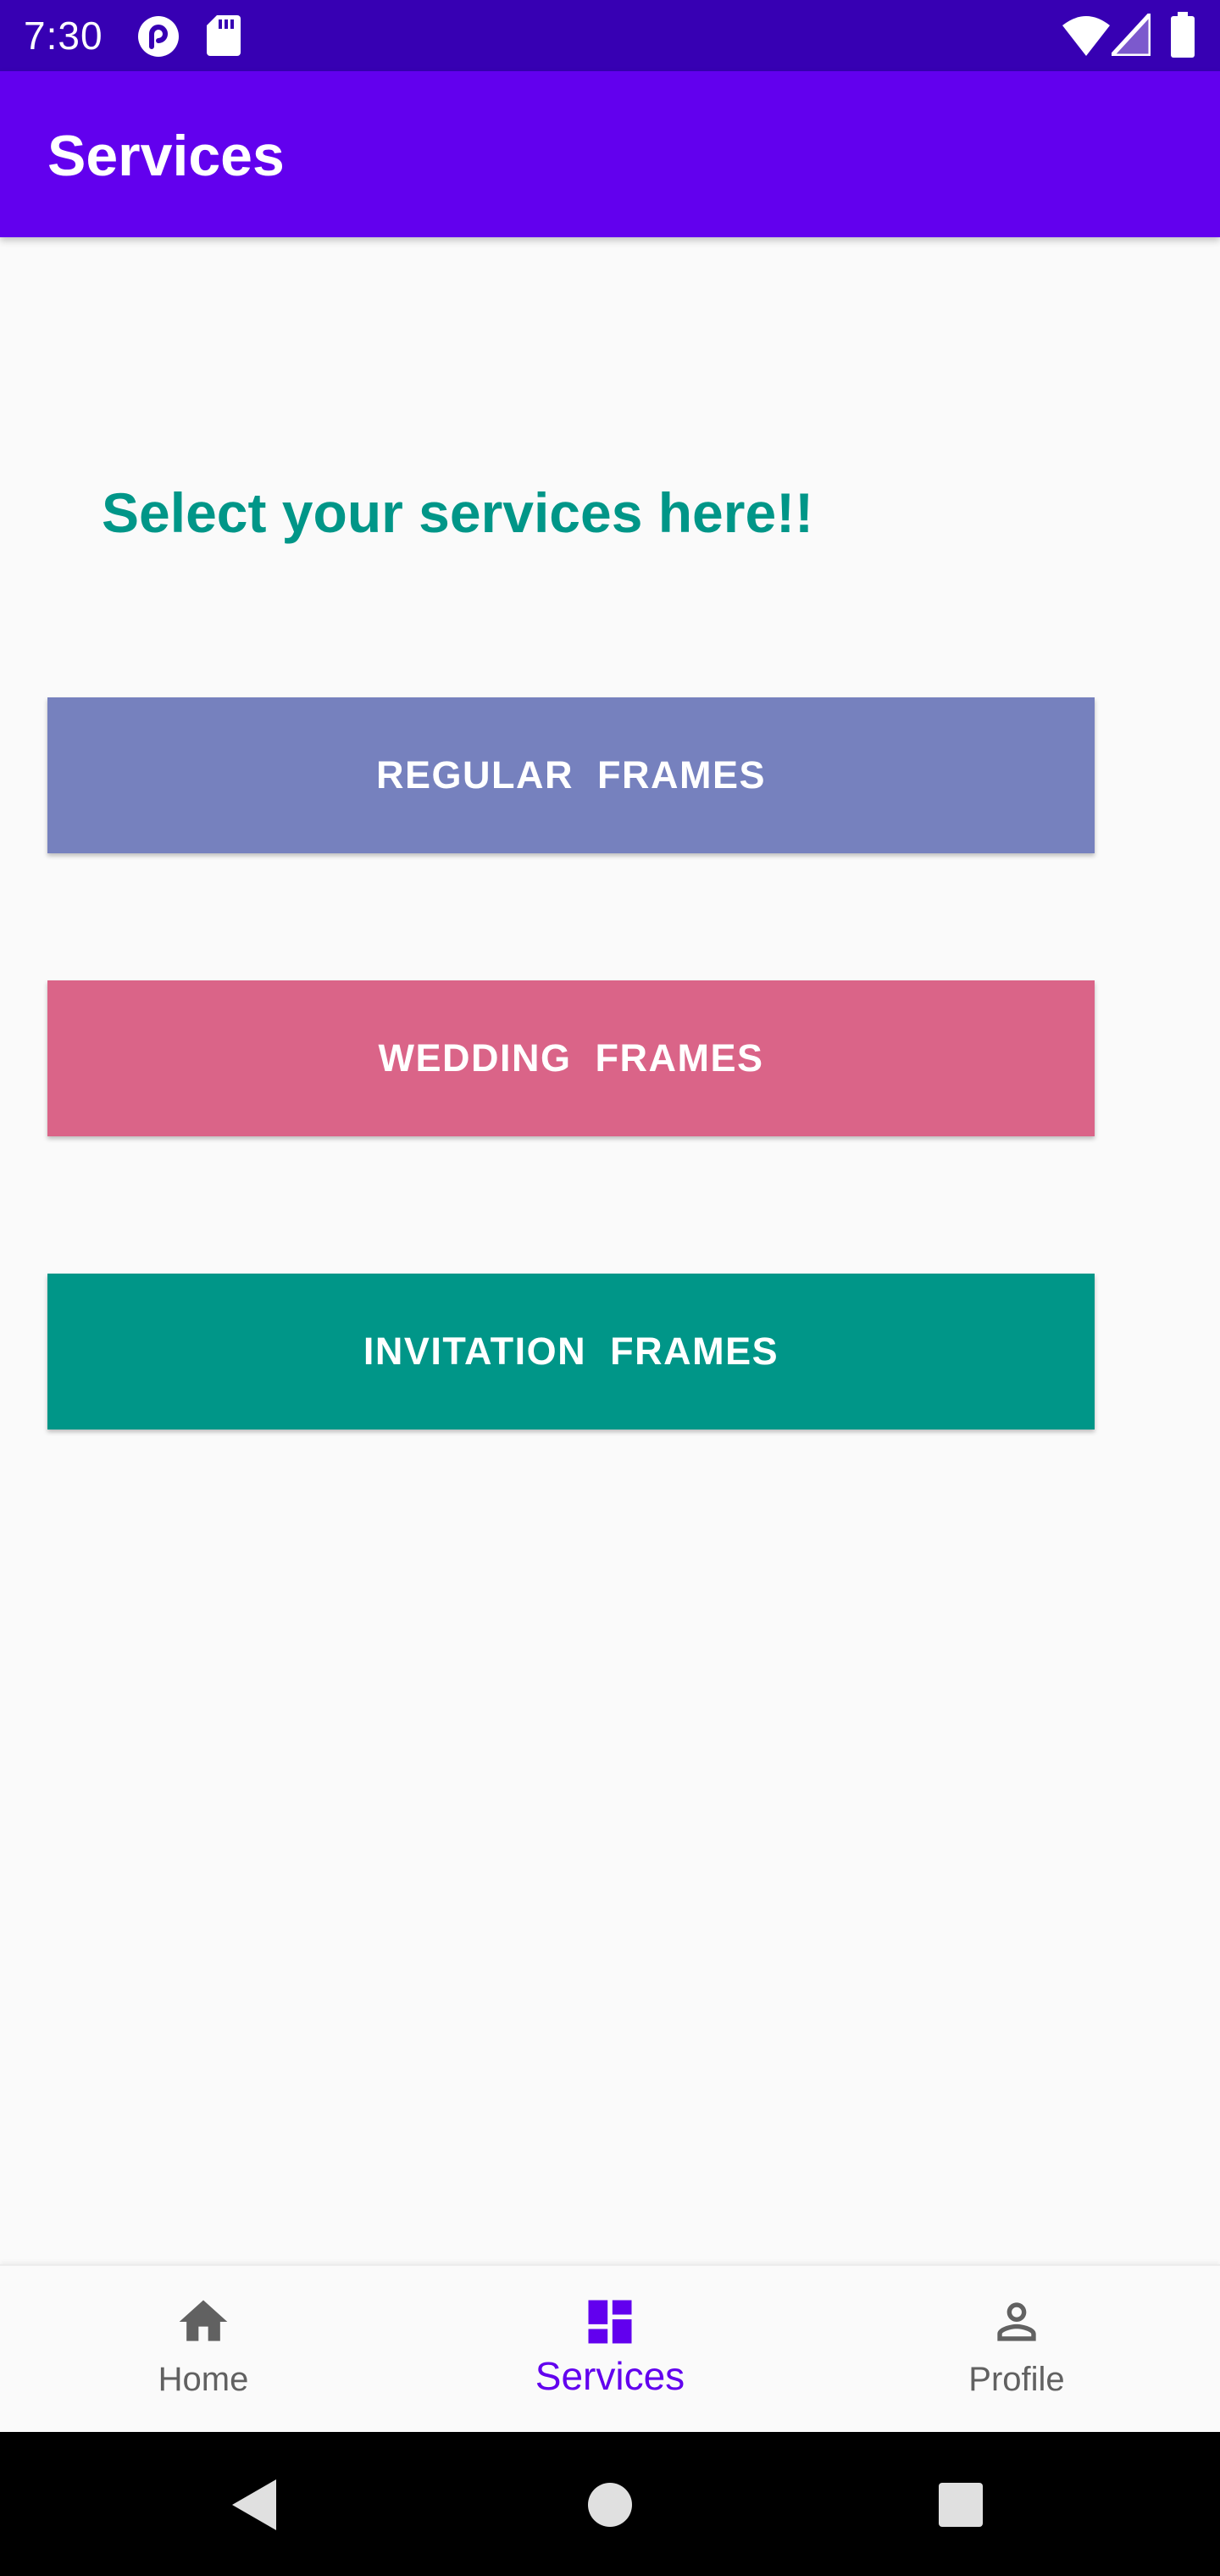 The height and width of the screenshot is (2576, 1220). Describe the element at coordinates (1016, 2379) in the screenshot. I see `nav-label-profile: Profile` at that location.